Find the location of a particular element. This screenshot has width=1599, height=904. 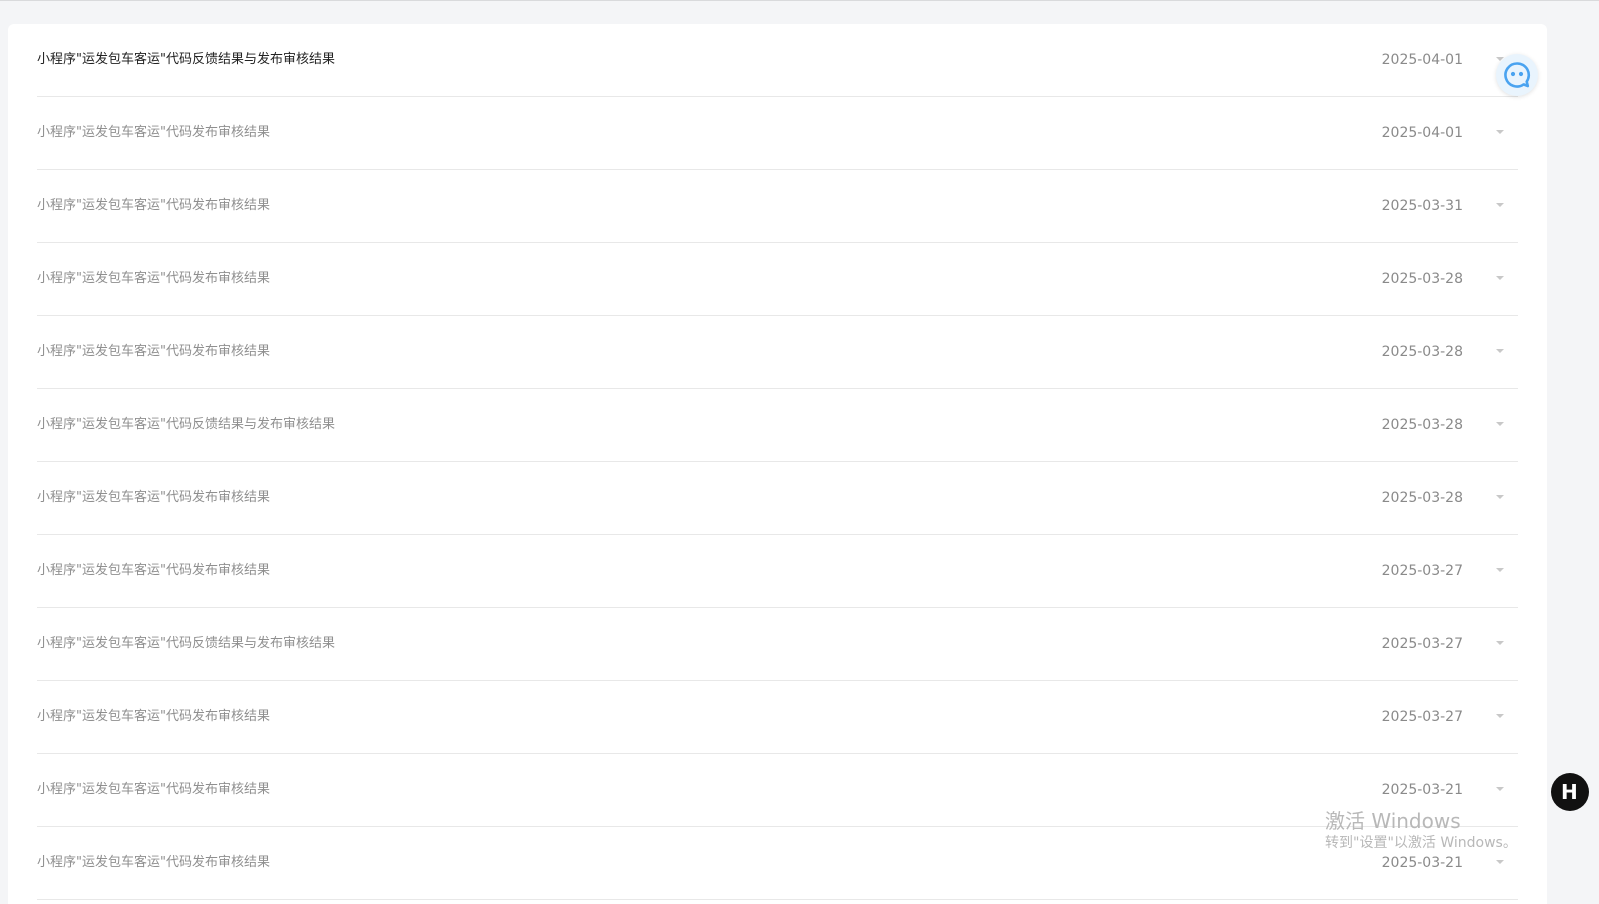

customer-service-button is located at coordinates (1517, 75).